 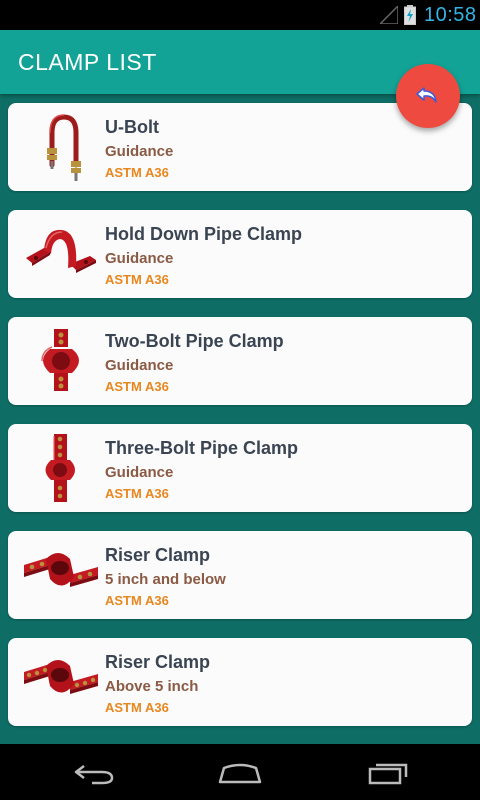 What do you see at coordinates (240, 682) in the screenshot?
I see `clamp-item-riser-clamp-large: Riser Clamp Above 5 inch ASTM A36` at bounding box center [240, 682].